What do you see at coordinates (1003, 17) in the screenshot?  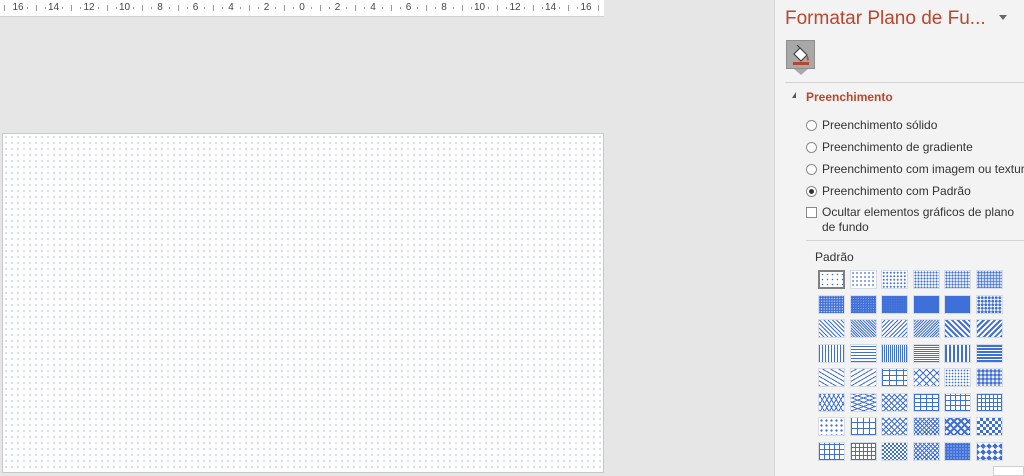 I see `chevron-down-icon` at bounding box center [1003, 17].